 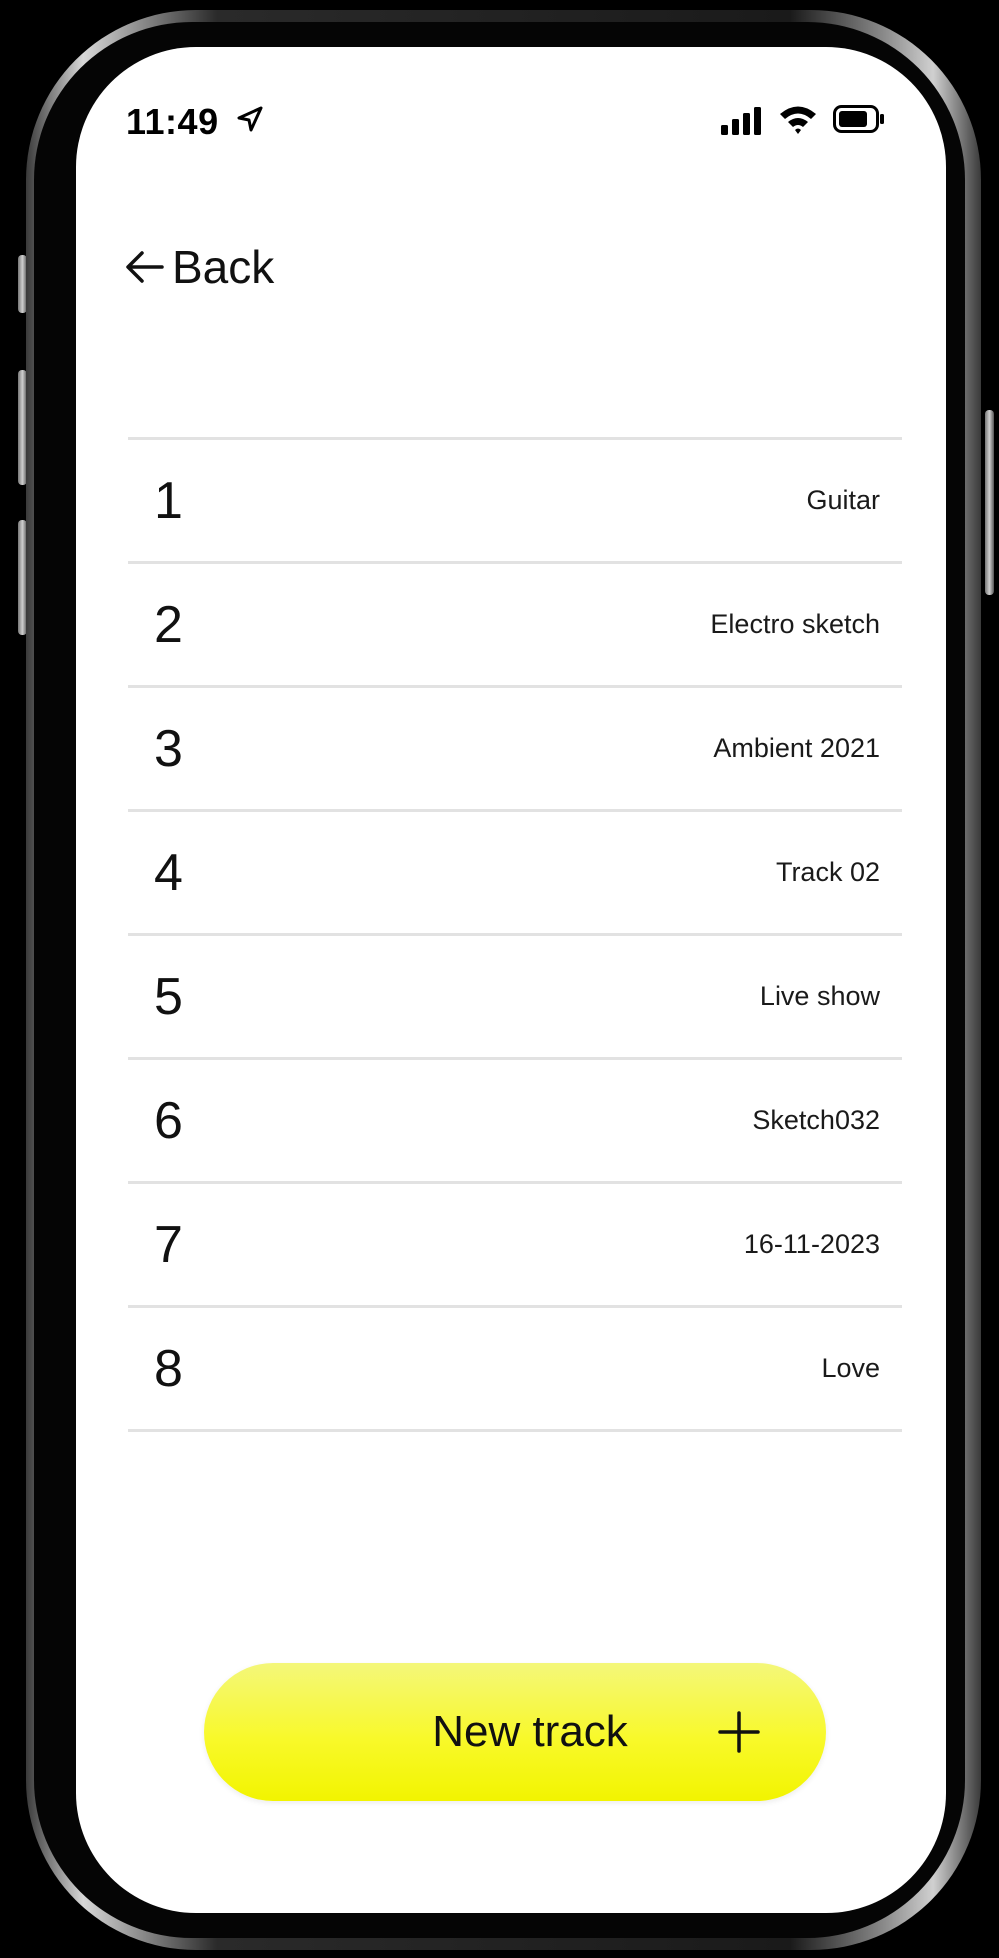 What do you see at coordinates (515, 1246) in the screenshot?
I see `track-row: 7 16-11-2023` at bounding box center [515, 1246].